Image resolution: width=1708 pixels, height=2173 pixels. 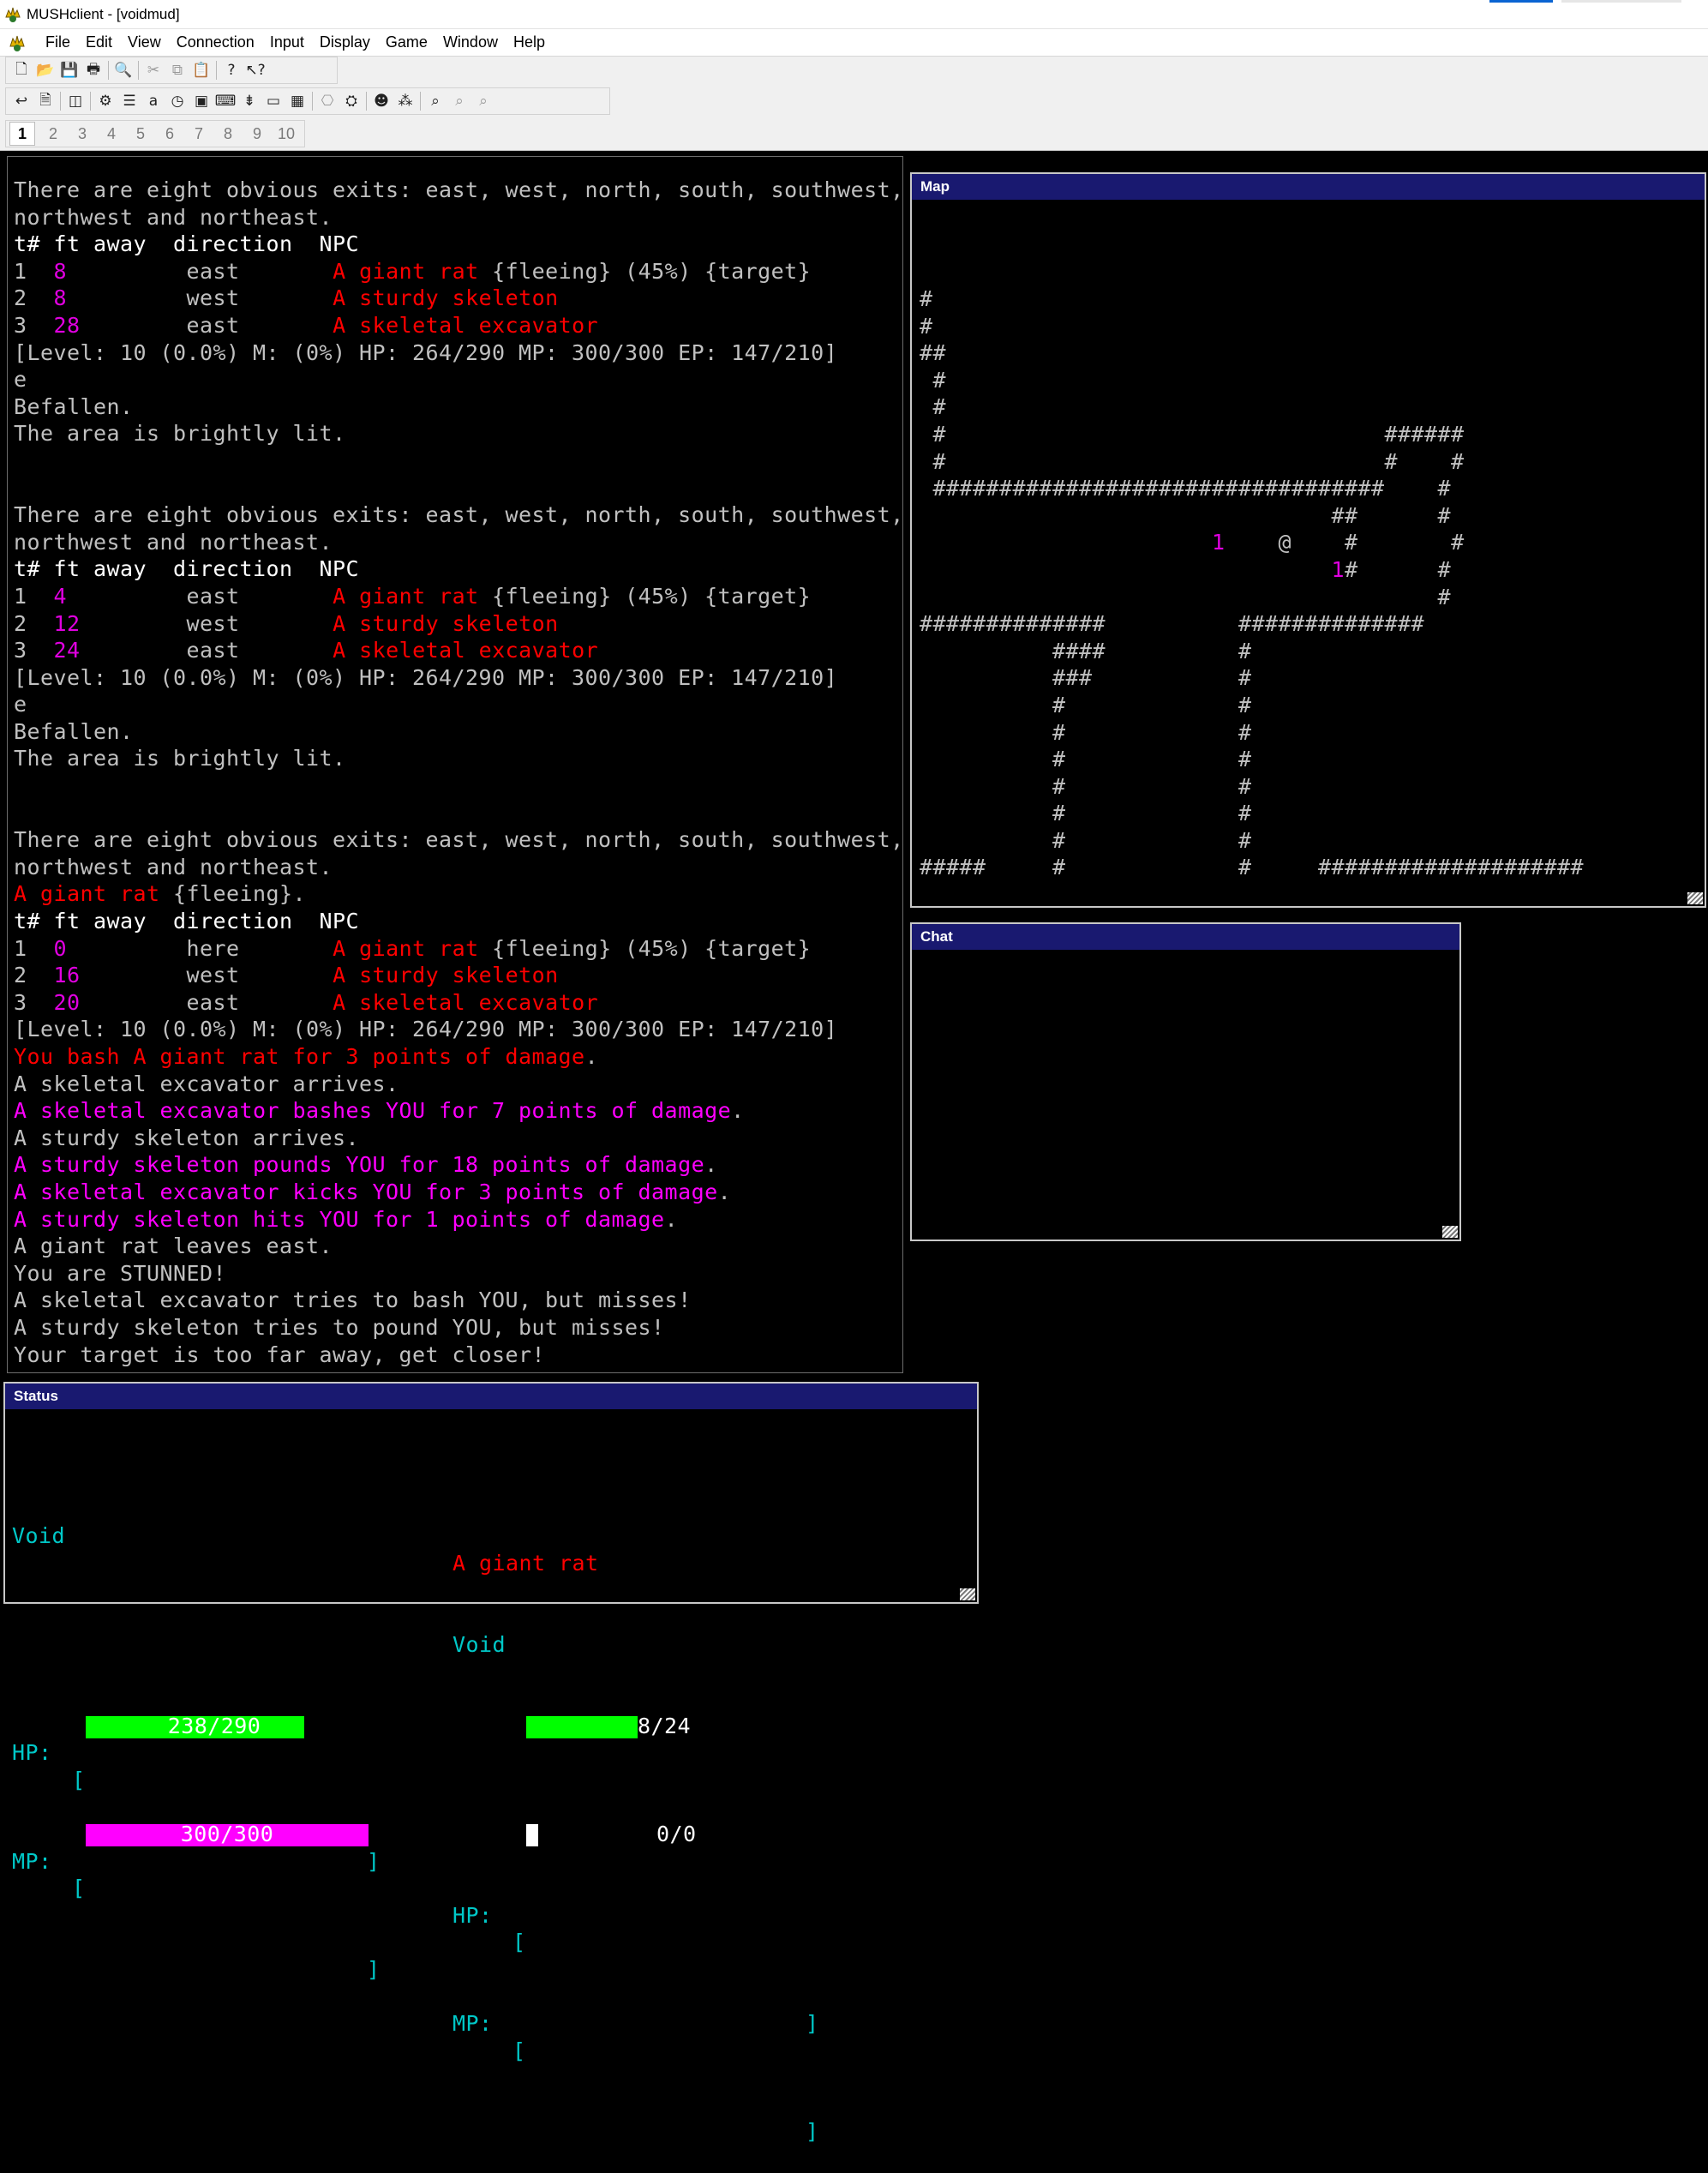 I want to click on output-line: e, so click(x=458, y=704).